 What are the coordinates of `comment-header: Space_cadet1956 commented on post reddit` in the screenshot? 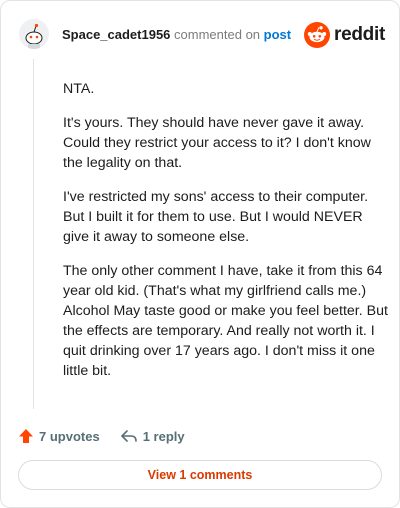 It's located at (202, 35).